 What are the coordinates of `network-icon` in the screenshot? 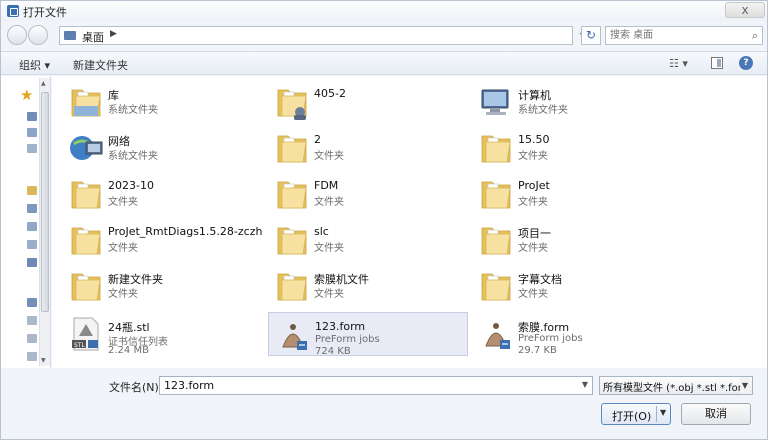 It's located at (86, 148).